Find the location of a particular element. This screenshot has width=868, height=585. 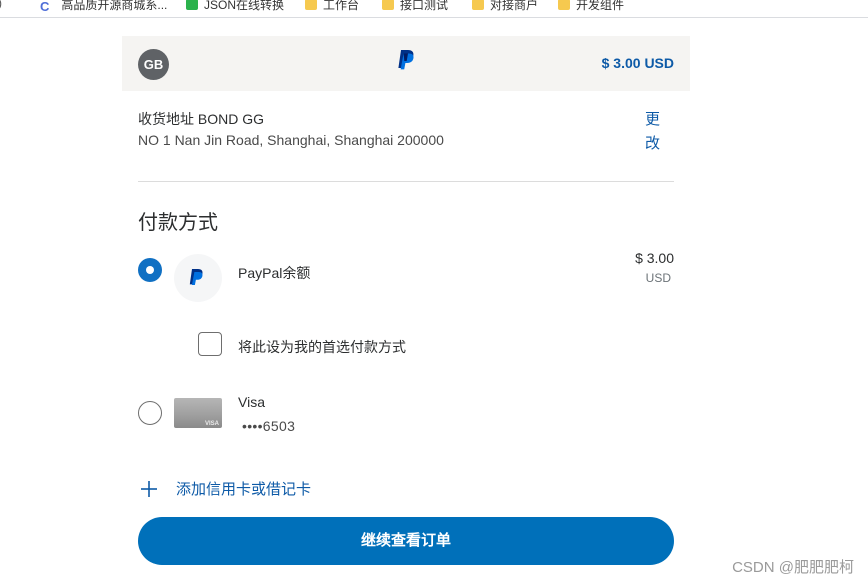

shipping-label: 收货地址 BOND GG is located at coordinates (201, 119).